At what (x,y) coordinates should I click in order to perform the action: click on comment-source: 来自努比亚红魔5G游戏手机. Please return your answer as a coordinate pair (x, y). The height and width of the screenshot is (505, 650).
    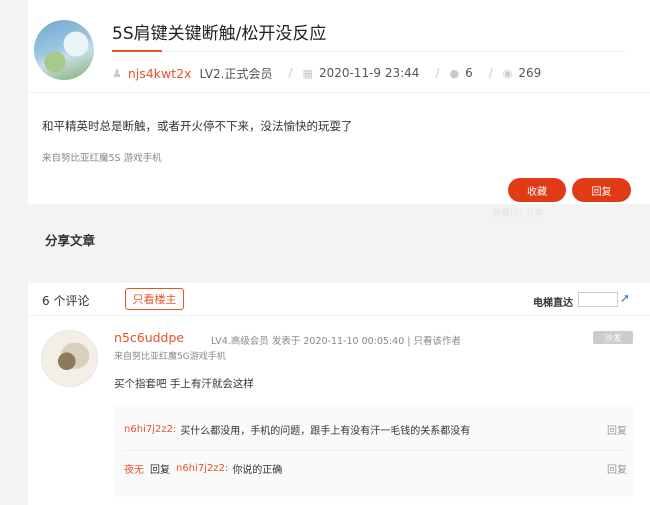
    Looking at the image, I should click on (170, 357).